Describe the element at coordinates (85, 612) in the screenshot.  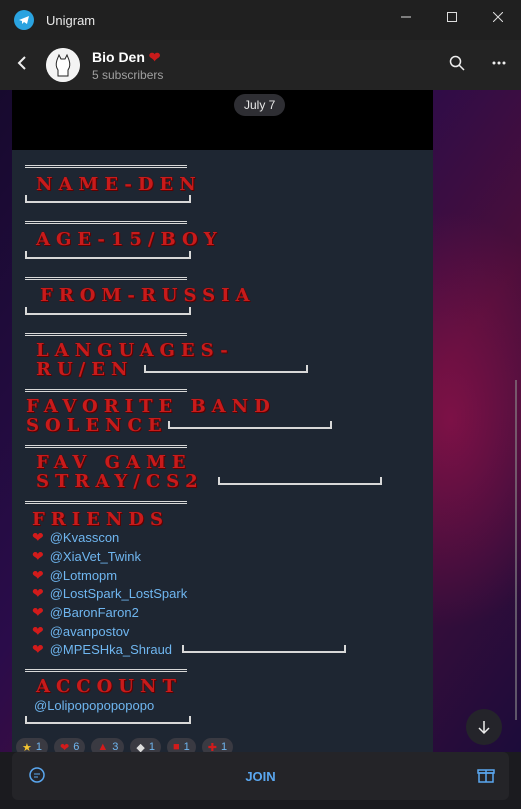
I see `friend-link: ❤ @BaronFaron2` at that location.